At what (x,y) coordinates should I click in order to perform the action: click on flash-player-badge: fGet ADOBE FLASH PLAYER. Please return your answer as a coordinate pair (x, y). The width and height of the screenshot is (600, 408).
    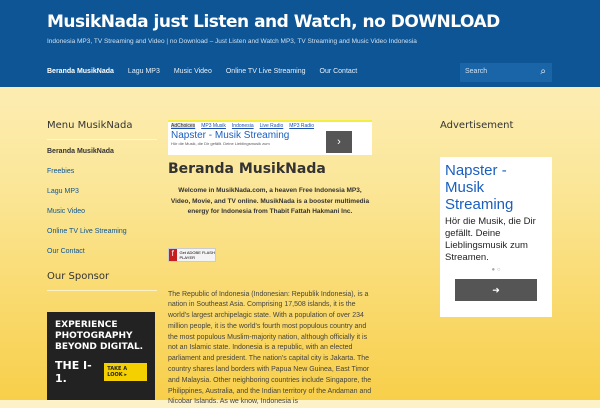
    Looking at the image, I should click on (192, 255).